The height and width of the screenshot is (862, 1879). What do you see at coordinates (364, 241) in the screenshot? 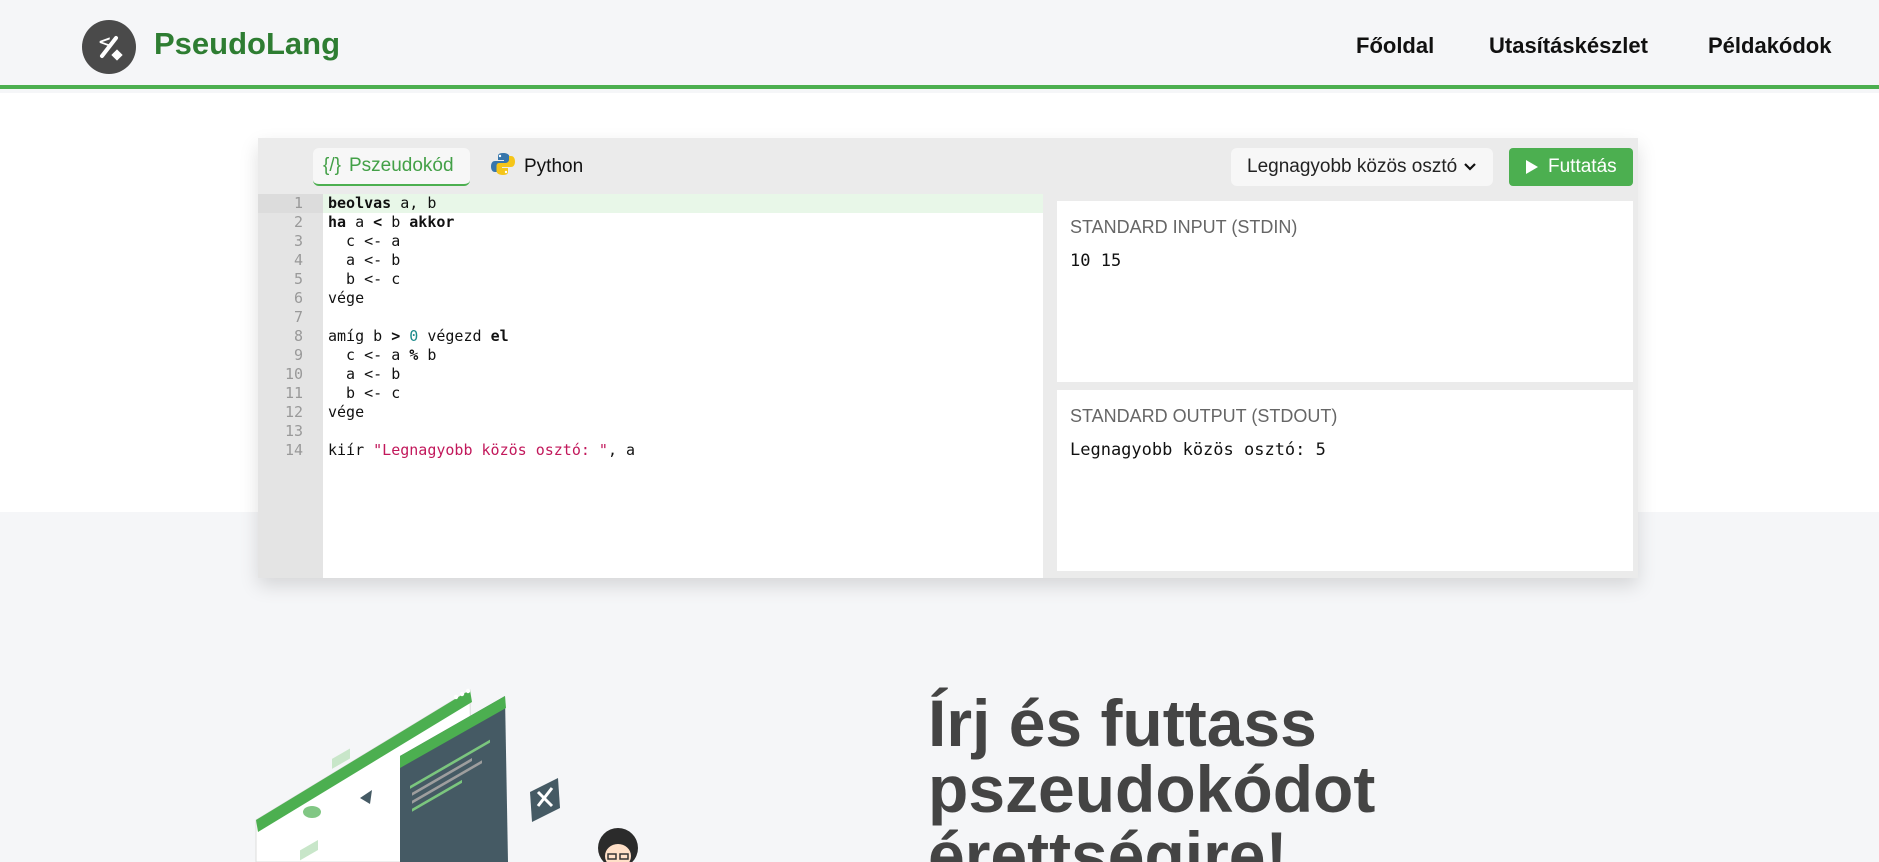
I see `code-line: c <- a` at bounding box center [364, 241].